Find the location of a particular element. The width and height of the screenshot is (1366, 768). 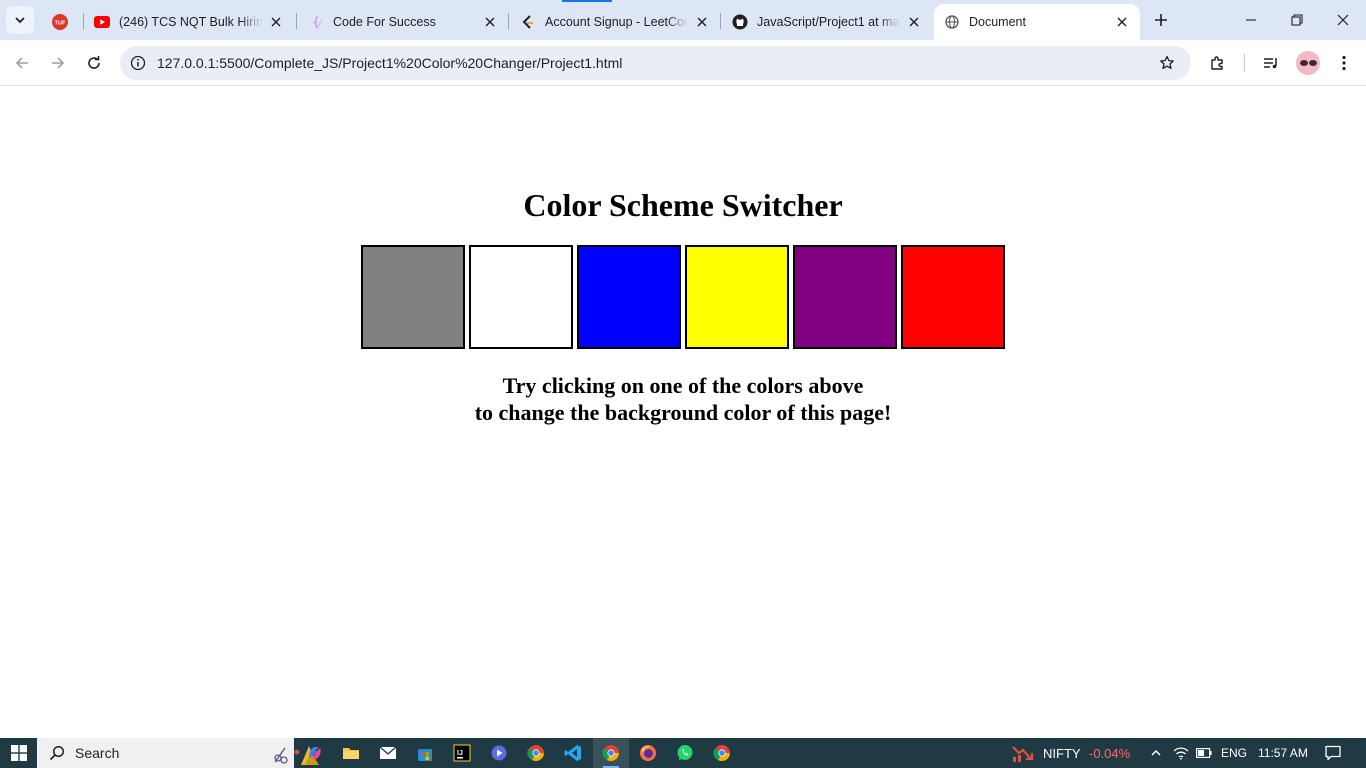

info-icon is located at coordinates (138, 63).